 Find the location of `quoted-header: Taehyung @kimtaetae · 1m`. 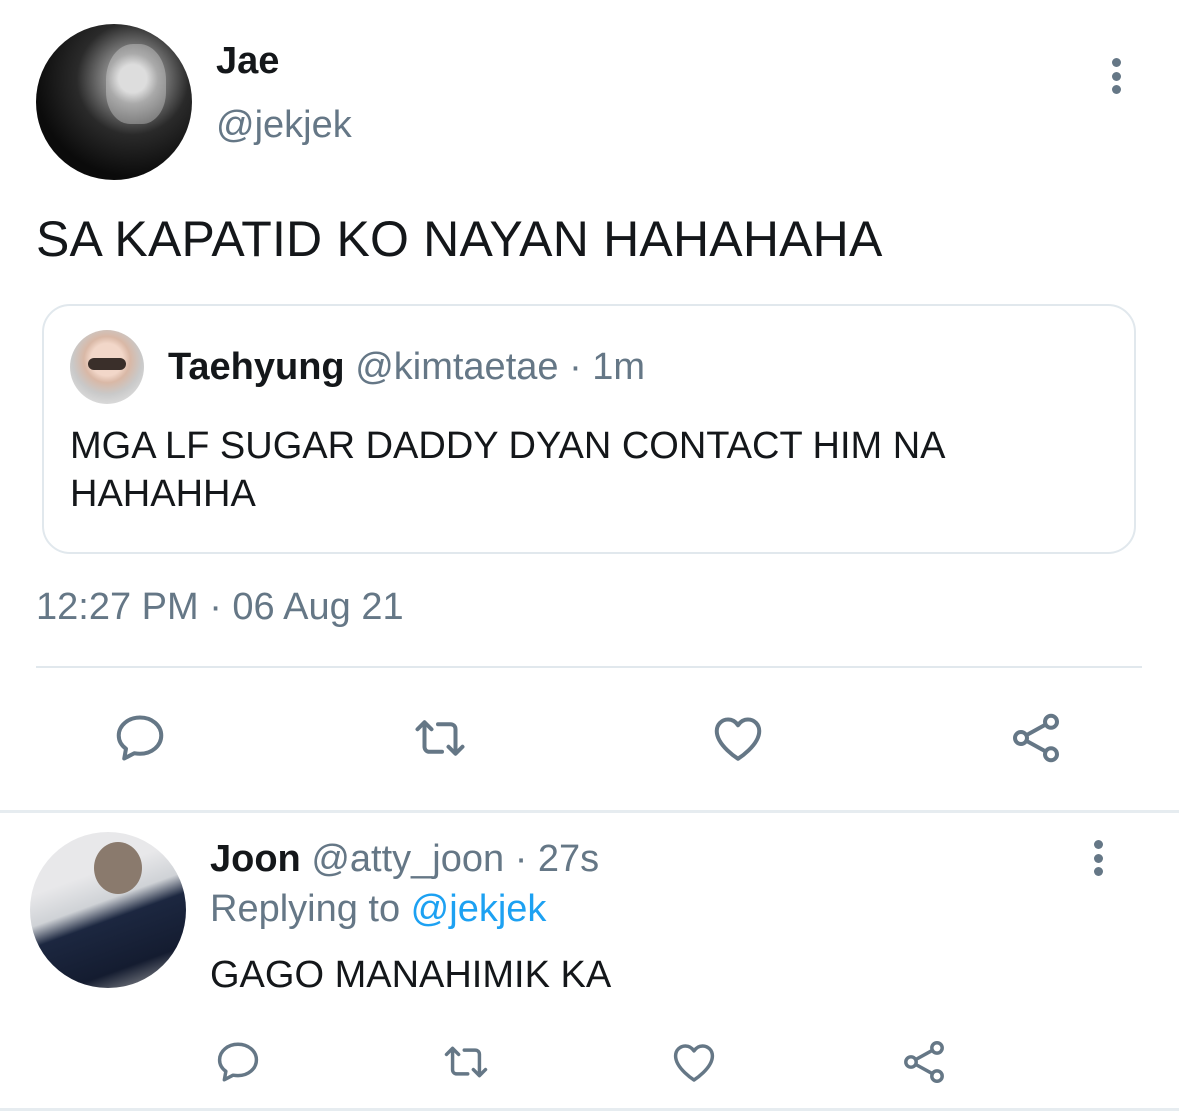

quoted-header: Taehyung @kimtaetae · 1m is located at coordinates (406, 367).